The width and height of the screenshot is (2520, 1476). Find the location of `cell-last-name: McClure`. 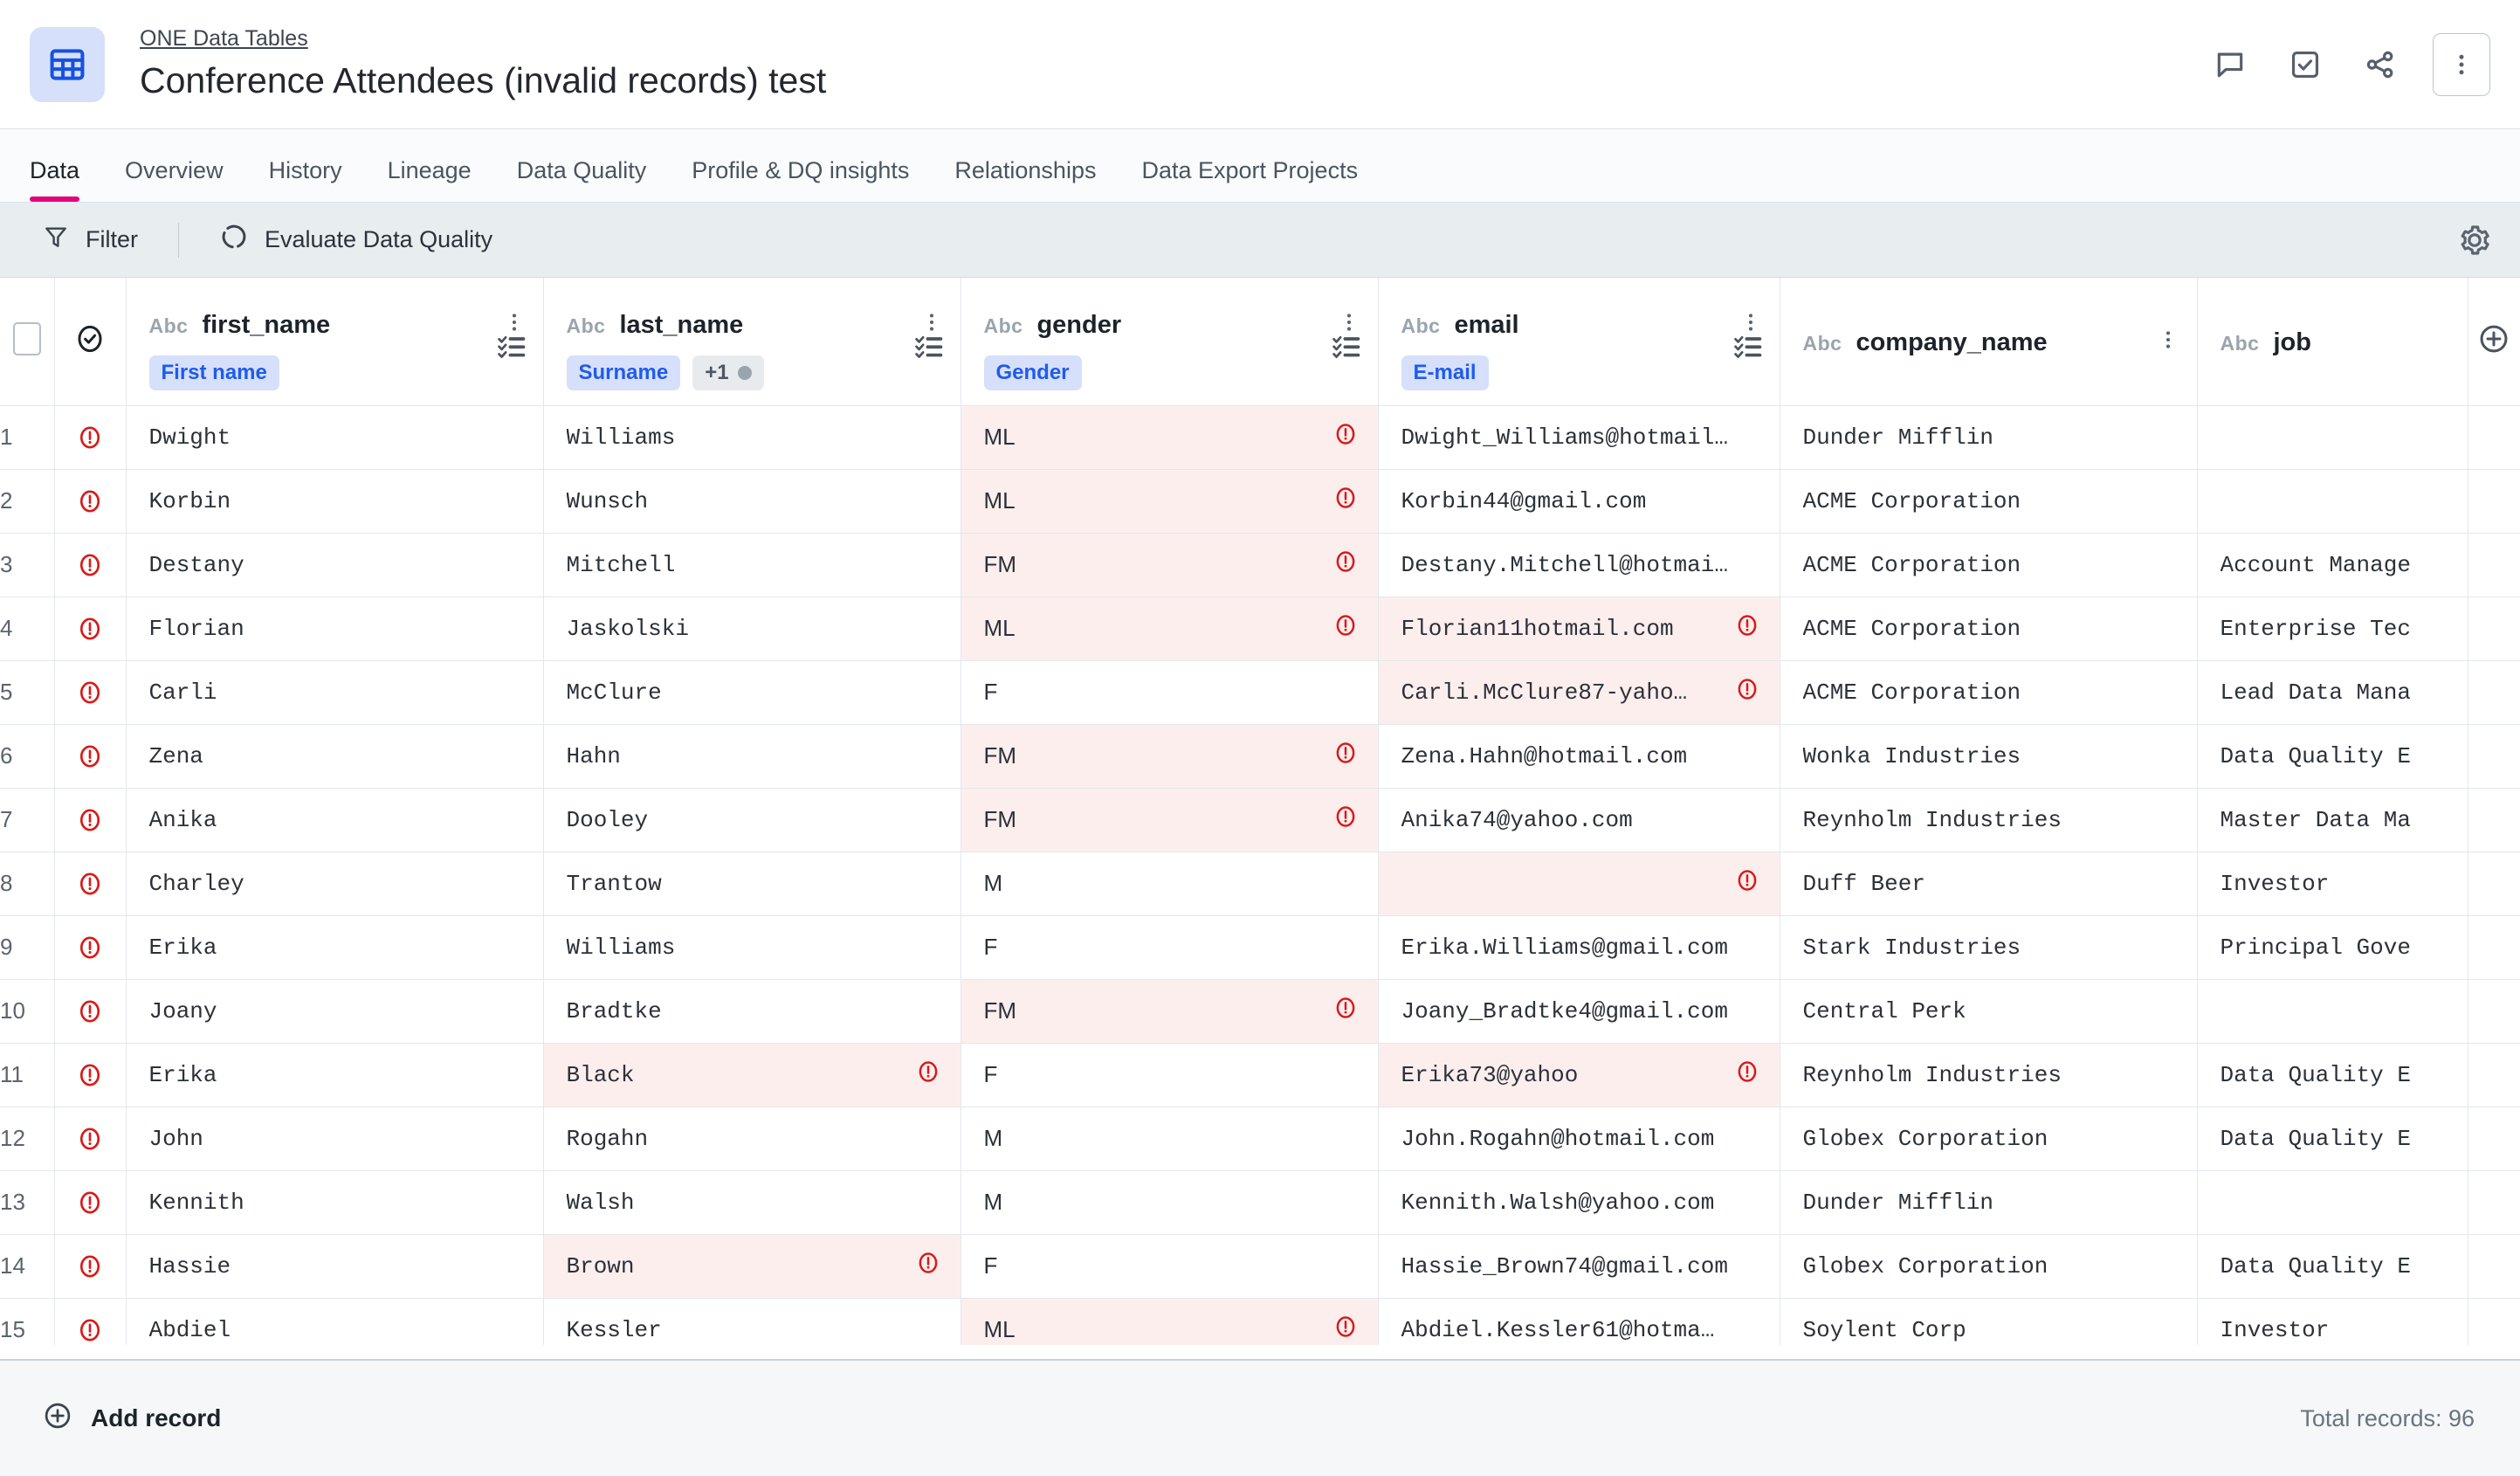

cell-last-name: McClure is located at coordinates (752, 692).